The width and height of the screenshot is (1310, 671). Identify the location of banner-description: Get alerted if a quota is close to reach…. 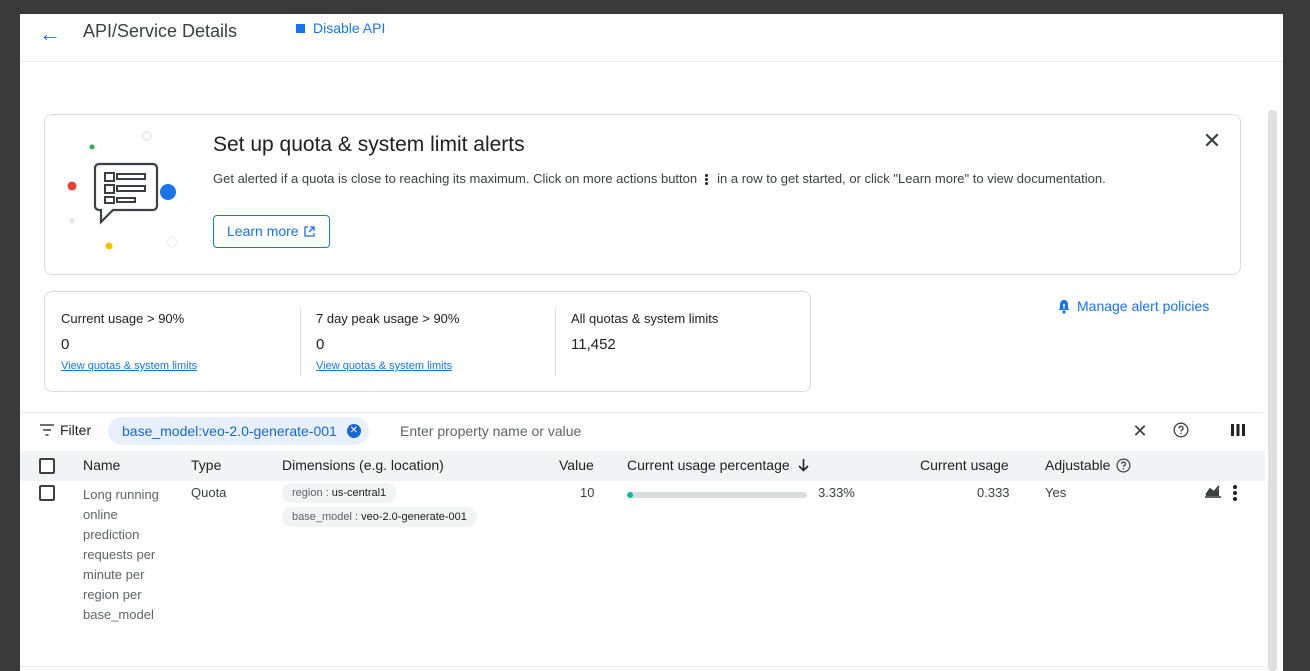
(659, 178).